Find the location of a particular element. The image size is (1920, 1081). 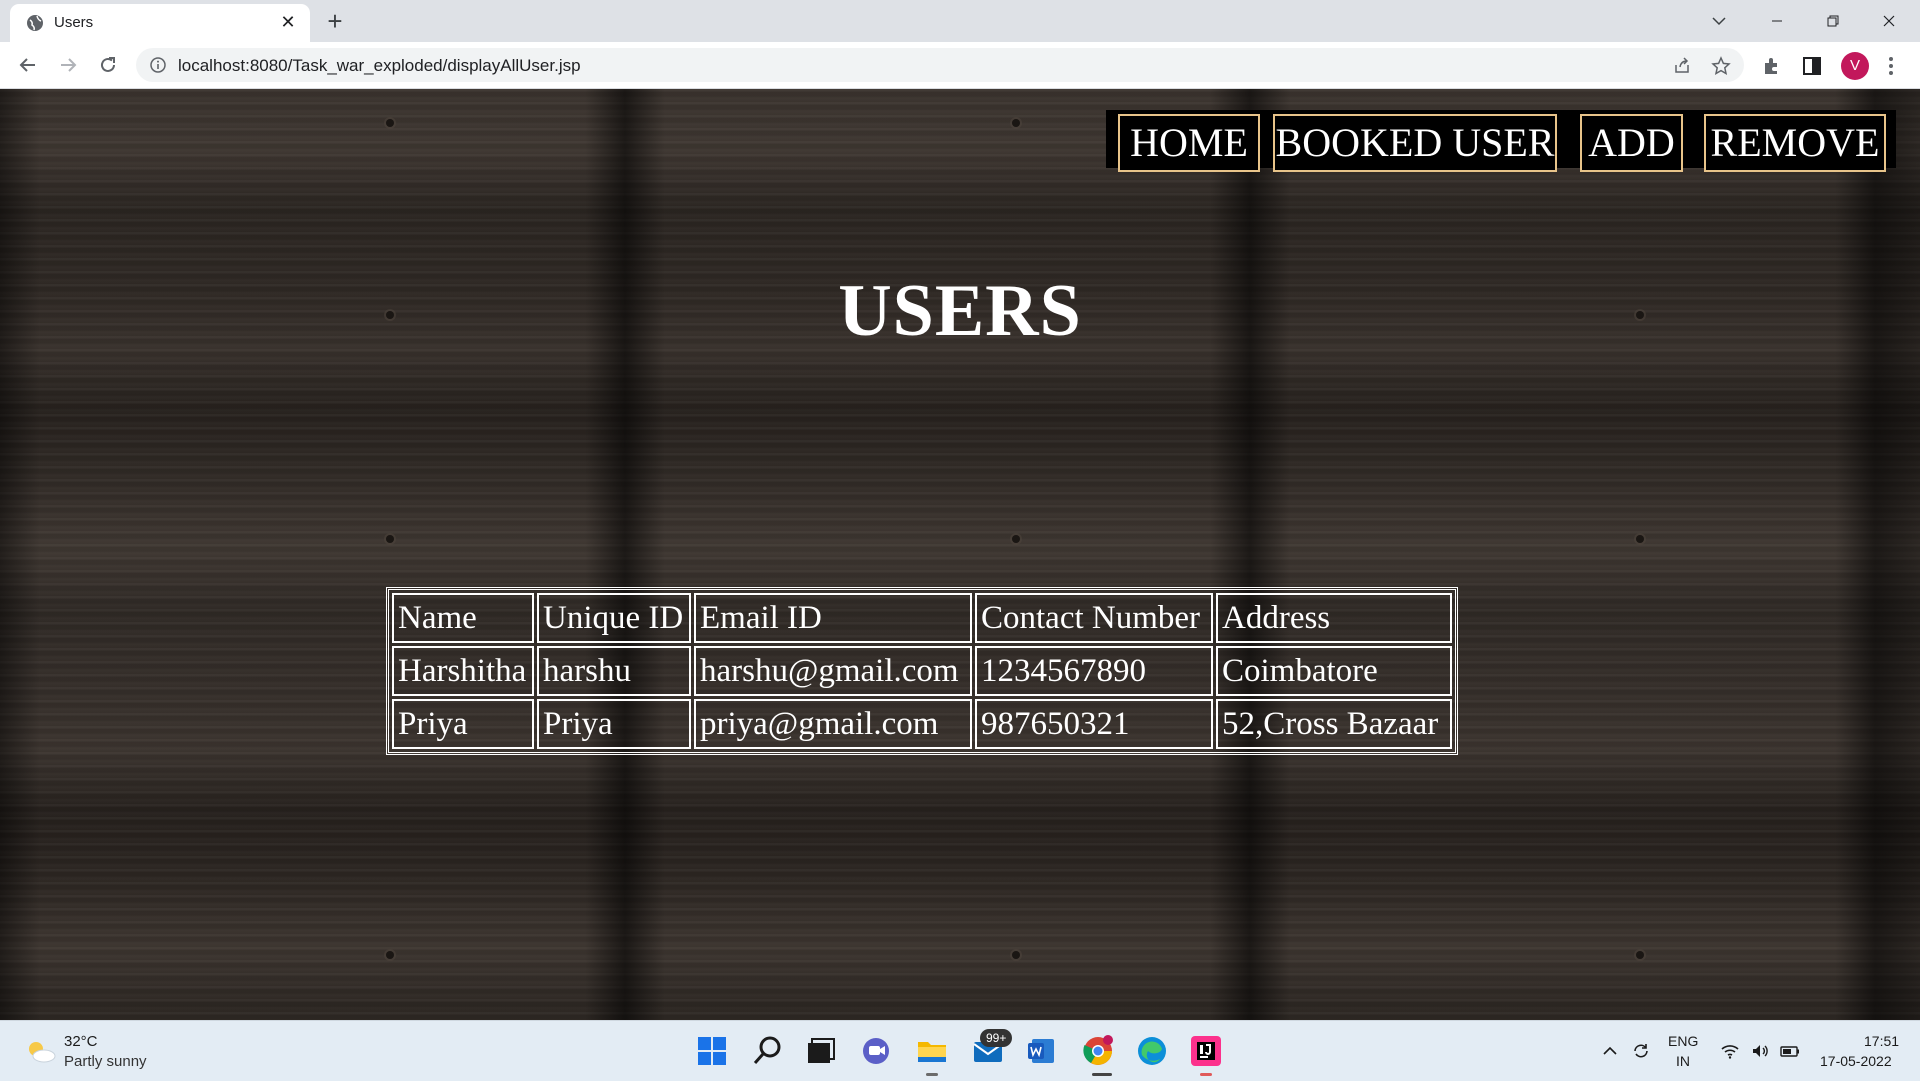

tab-title: Users is located at coordinates (74, 22).